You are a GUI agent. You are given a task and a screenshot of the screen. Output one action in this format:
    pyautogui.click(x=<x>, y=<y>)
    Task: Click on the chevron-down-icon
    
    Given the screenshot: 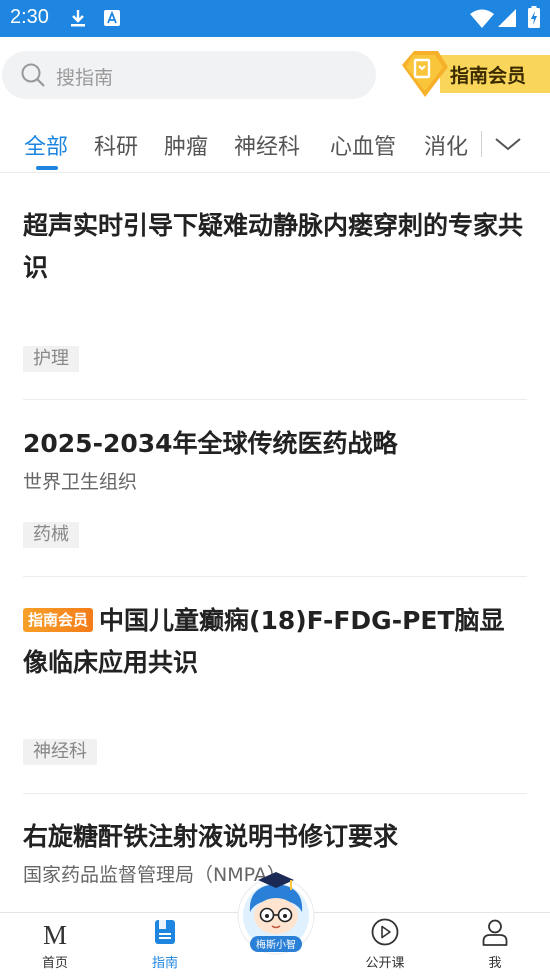 What is the action you would take?
    pyautogui.click(x=508, y=144)
    